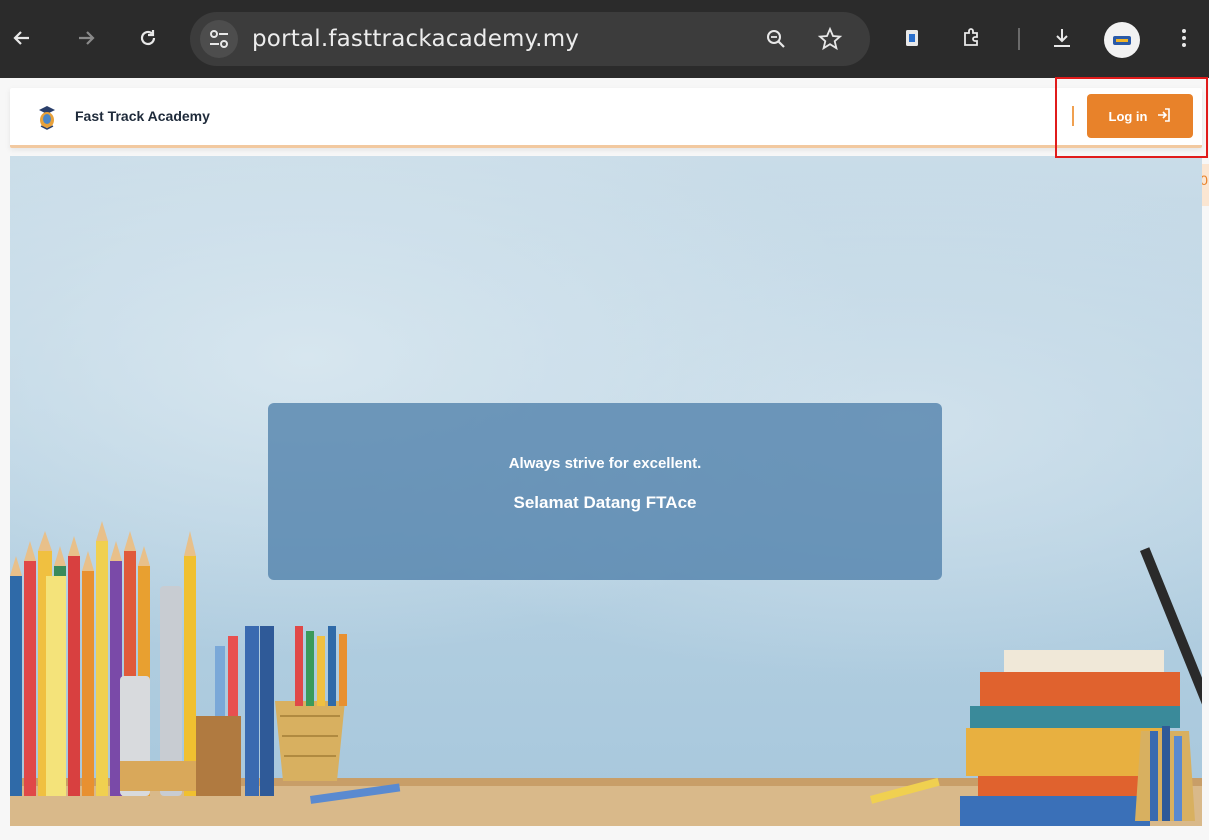 The height and width of the screenshot is (840, 1209). Describe the element at coordinates (1073, 116) in the screenshot. I see `nav-divider` at that location.